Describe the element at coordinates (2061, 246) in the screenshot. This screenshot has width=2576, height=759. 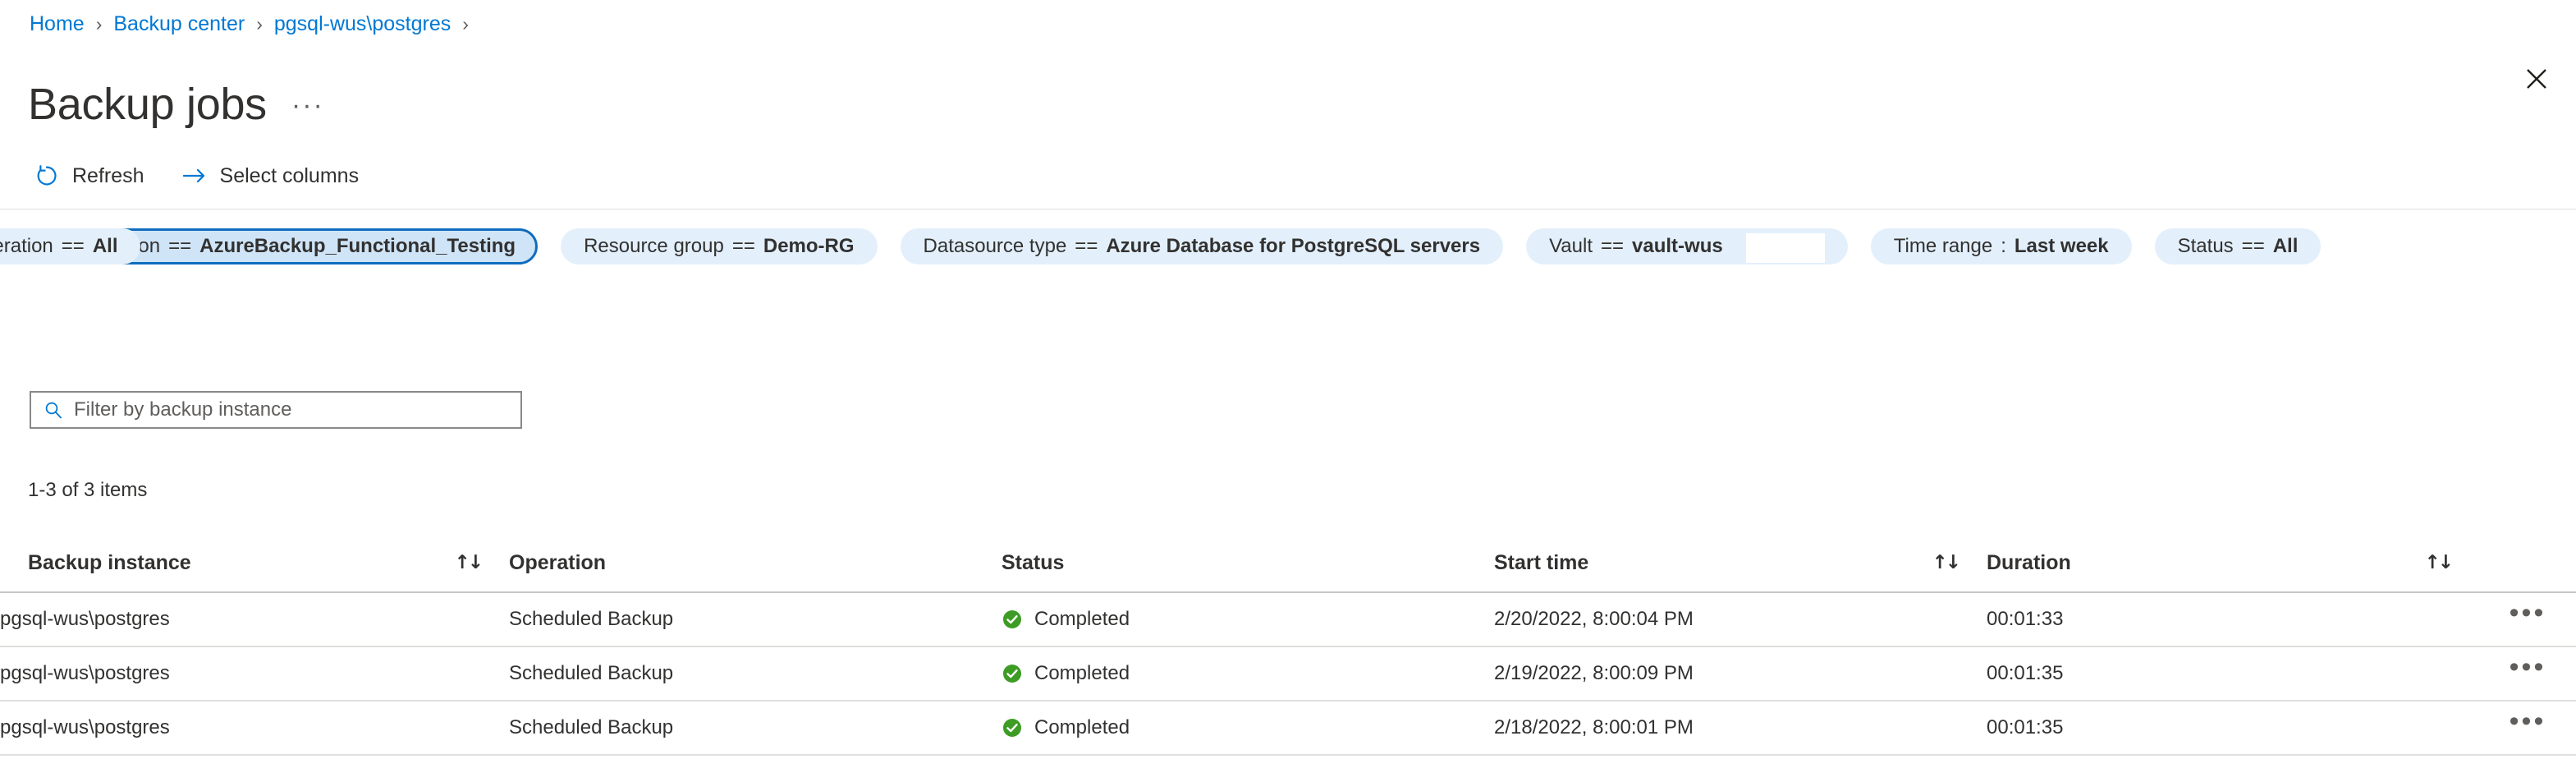
I see `filter-pill-value: Last week` at that location.